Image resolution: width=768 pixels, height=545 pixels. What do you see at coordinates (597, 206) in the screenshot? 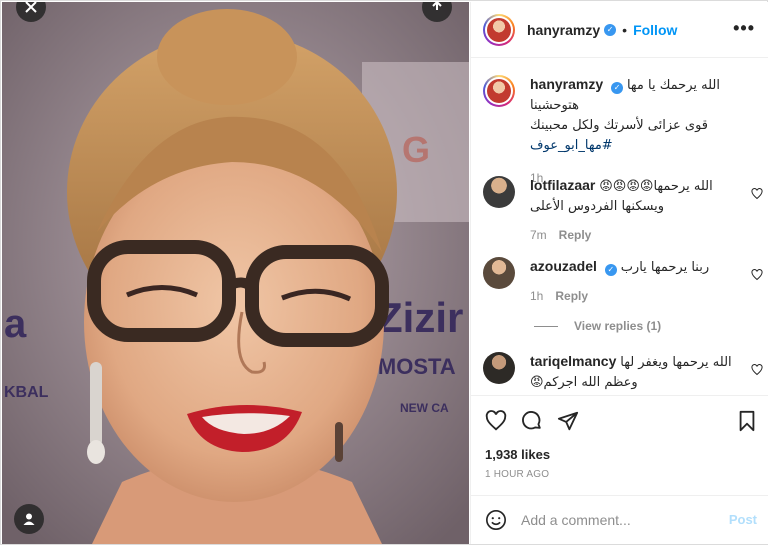
I see `comment-text-line2: ويسكنها الفردوس الأعلى` at bounding box center [597, 206].